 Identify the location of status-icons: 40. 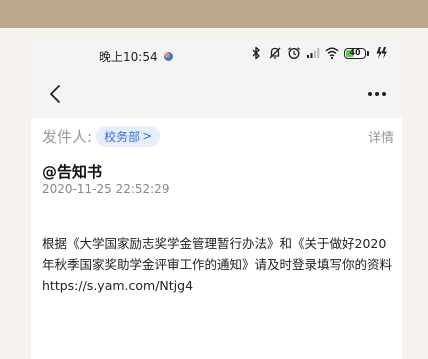
(318, 53).